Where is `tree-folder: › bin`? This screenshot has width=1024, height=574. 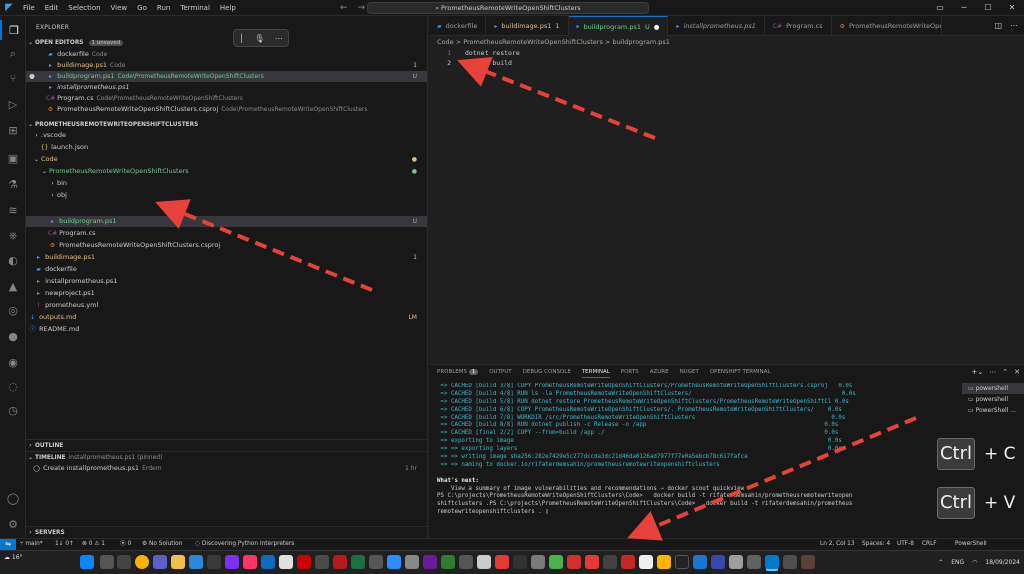 tree-folder: › bin is located at coordinates (226, 183).